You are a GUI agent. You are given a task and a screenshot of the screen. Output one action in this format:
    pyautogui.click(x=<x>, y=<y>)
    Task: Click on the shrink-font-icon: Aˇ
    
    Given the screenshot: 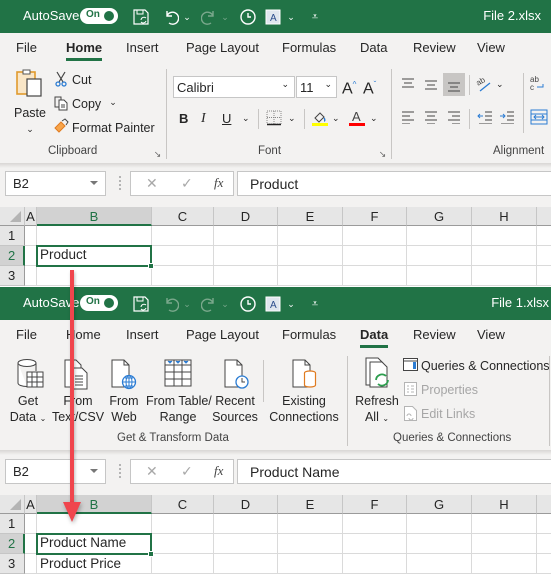 What is the action you would take?
    pyautogui.click(x=369, y=87)
    